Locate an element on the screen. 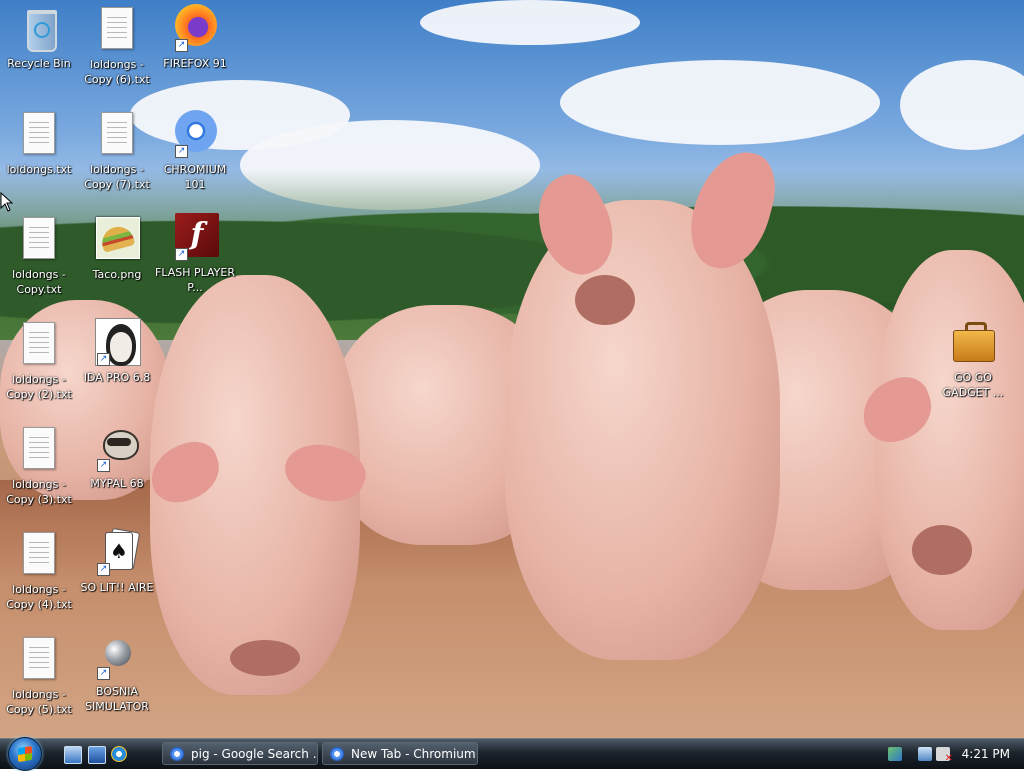 This screenshot has width=1024, height=771. switch-windows-icon is located at coordinates (97, 755).